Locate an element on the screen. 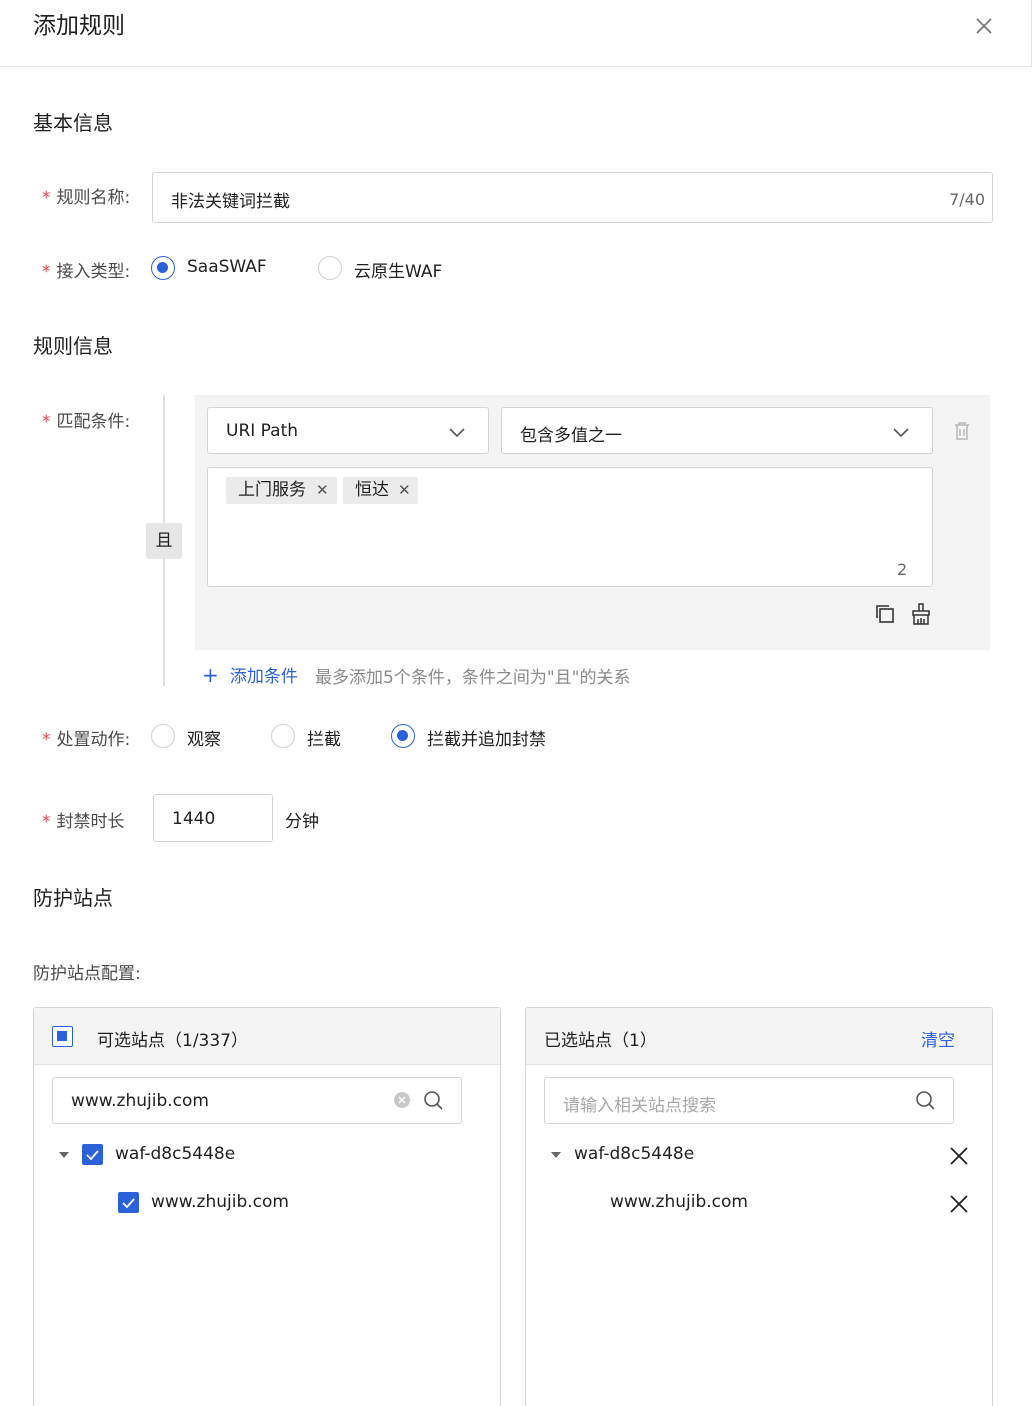 This screenshot has width=1032, height=1406. selected-search-input: 请输入相关站点搜索 is located at coordinates (749, 1100).